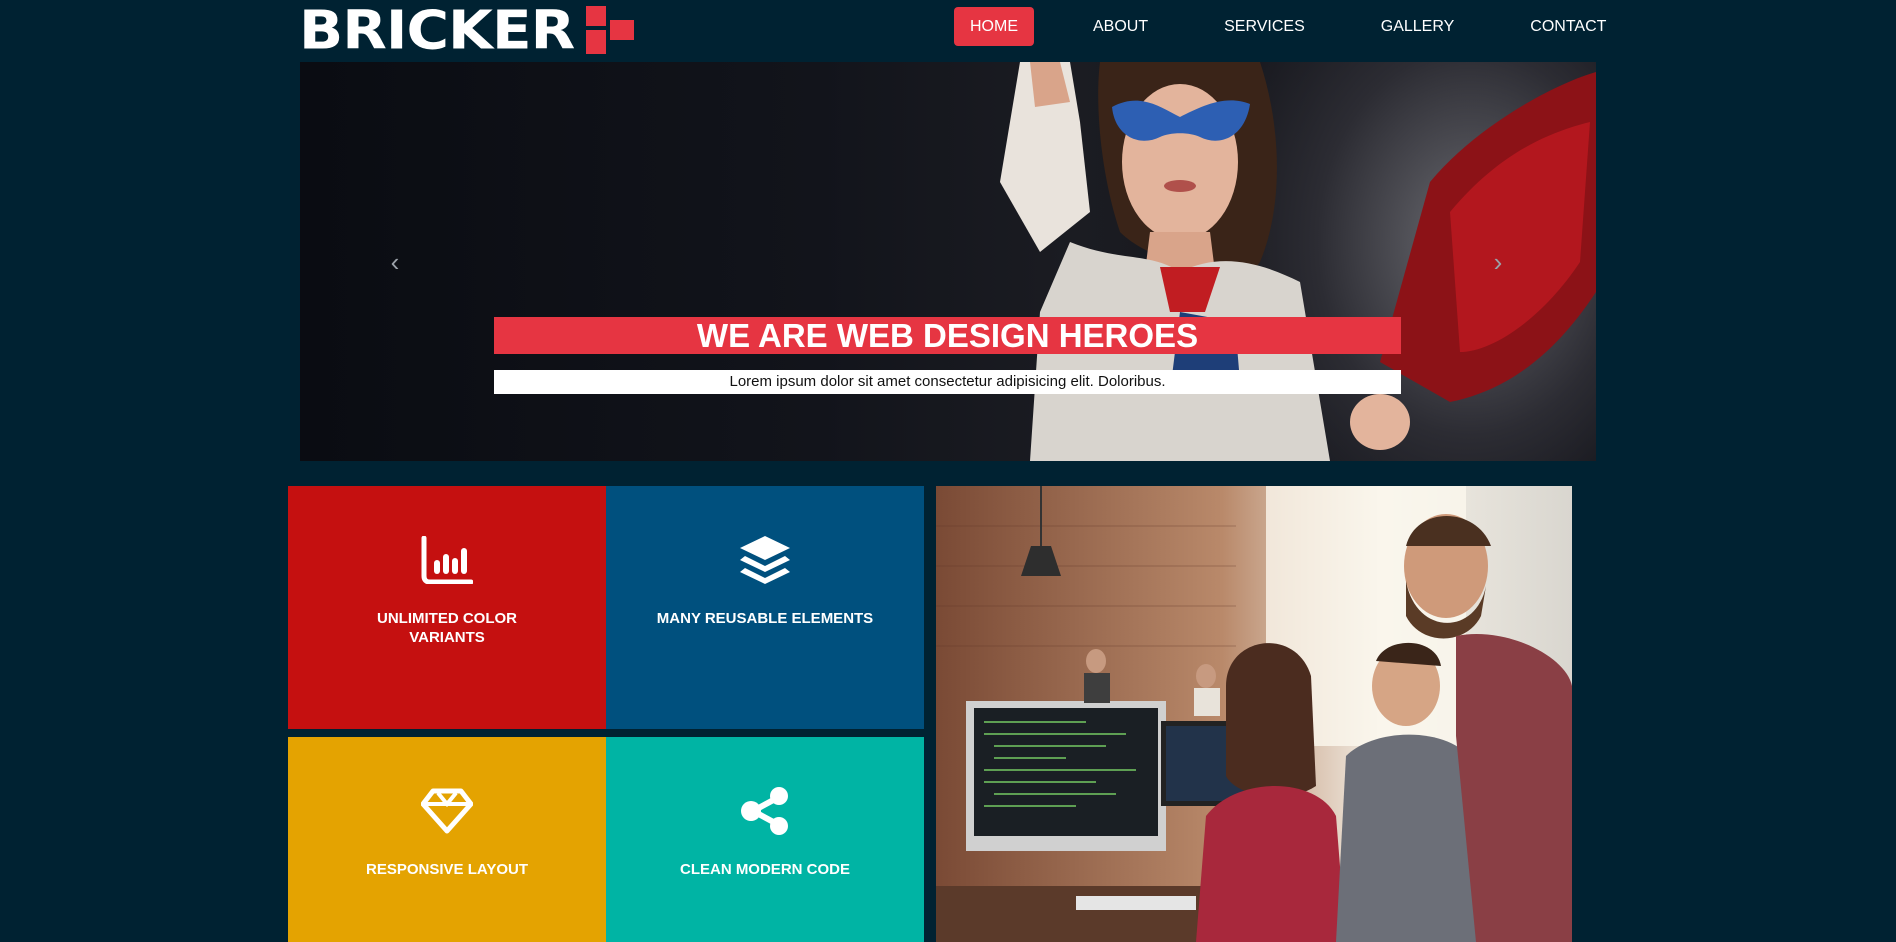 The height and width of the screenshot is (942, 1896). Describe the element at coordinates (765, 607) in the screenshot. I see `feature-tile-reusable-elements: MANY REUSABLE ELEMENTS` at that location.